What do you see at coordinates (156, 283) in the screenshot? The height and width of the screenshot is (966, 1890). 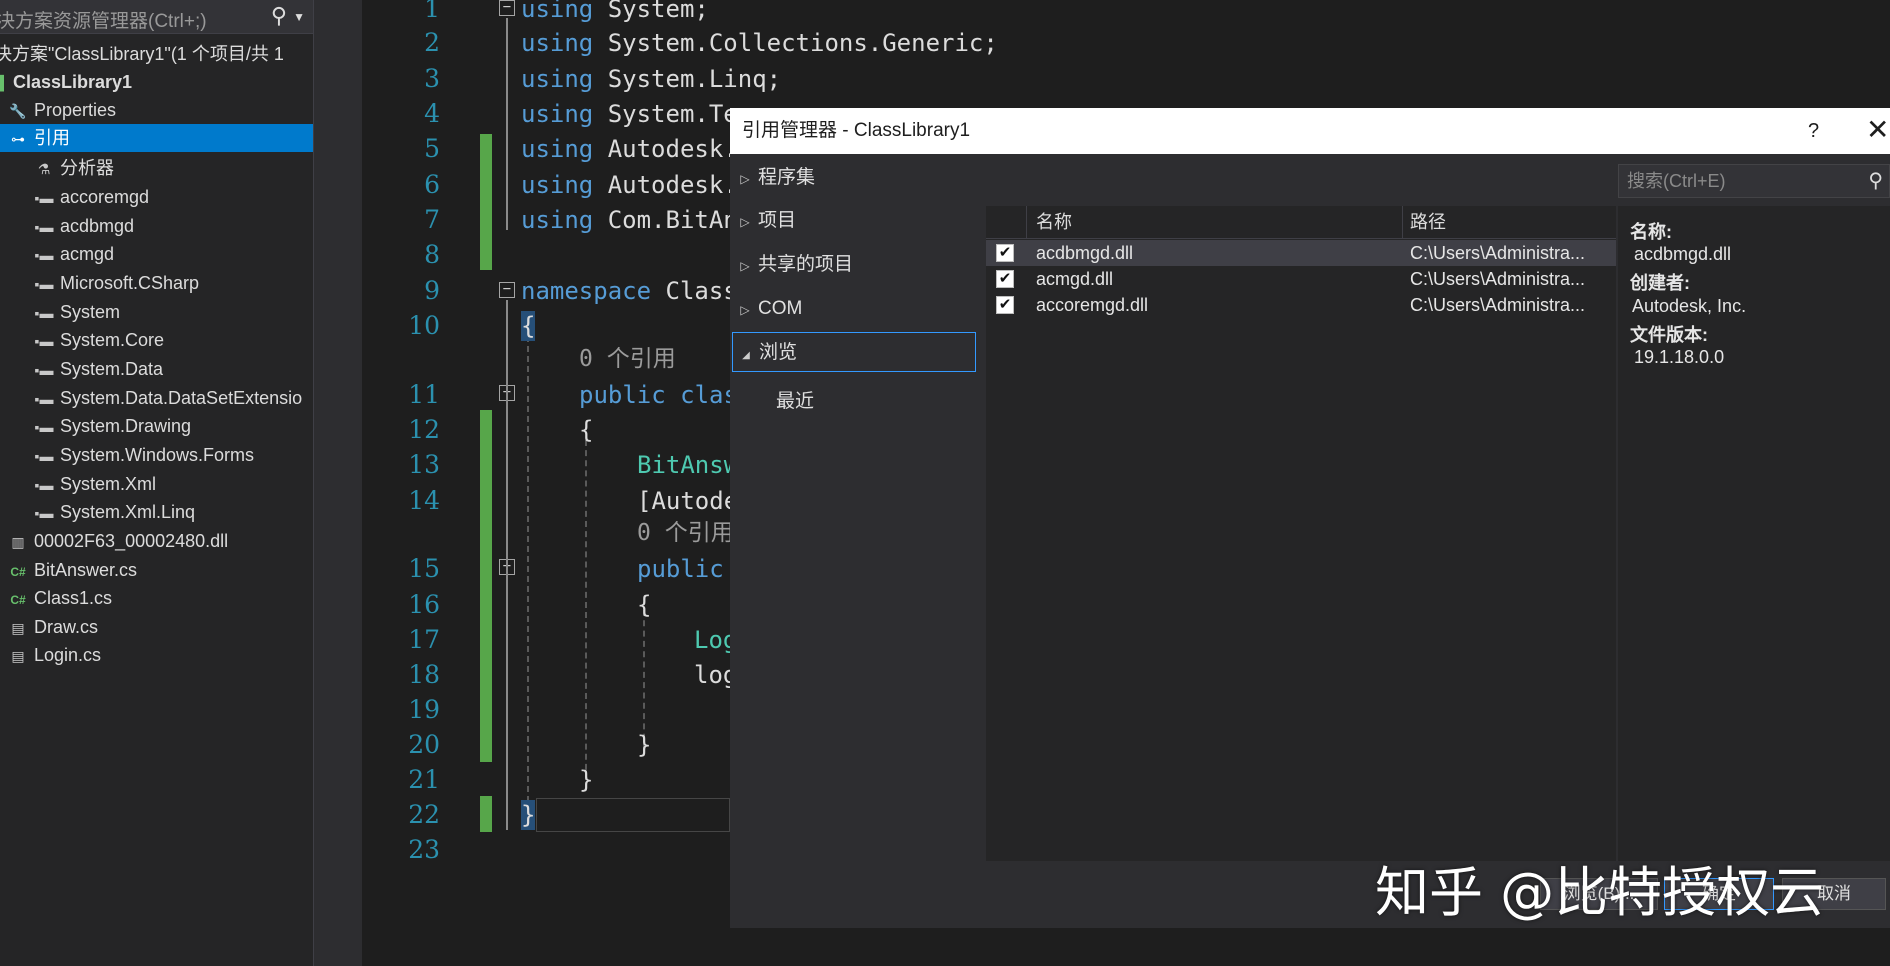 I see `tree-item-reference: ▪▬ Microsoft.CSharp` at bounding box center [156, 283].